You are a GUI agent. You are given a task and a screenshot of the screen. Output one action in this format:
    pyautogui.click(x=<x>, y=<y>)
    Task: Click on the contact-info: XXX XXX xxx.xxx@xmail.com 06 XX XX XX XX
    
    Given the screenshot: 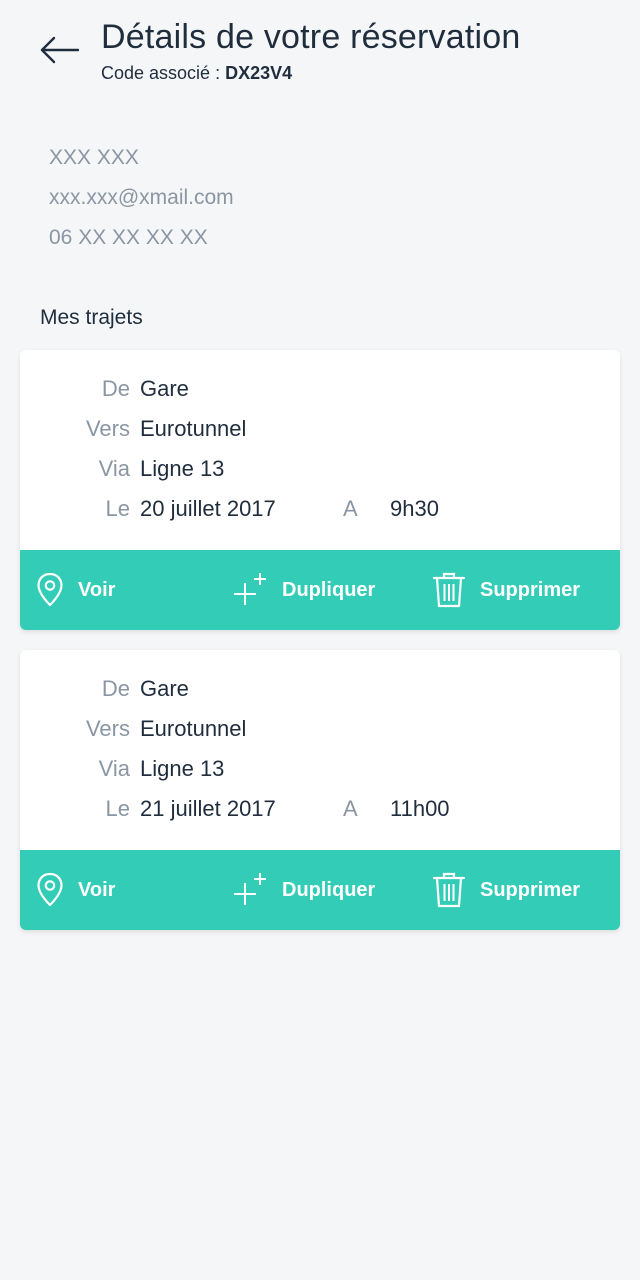 What is the action you would take?
    pyautogui.click(x=141, y=203)
    